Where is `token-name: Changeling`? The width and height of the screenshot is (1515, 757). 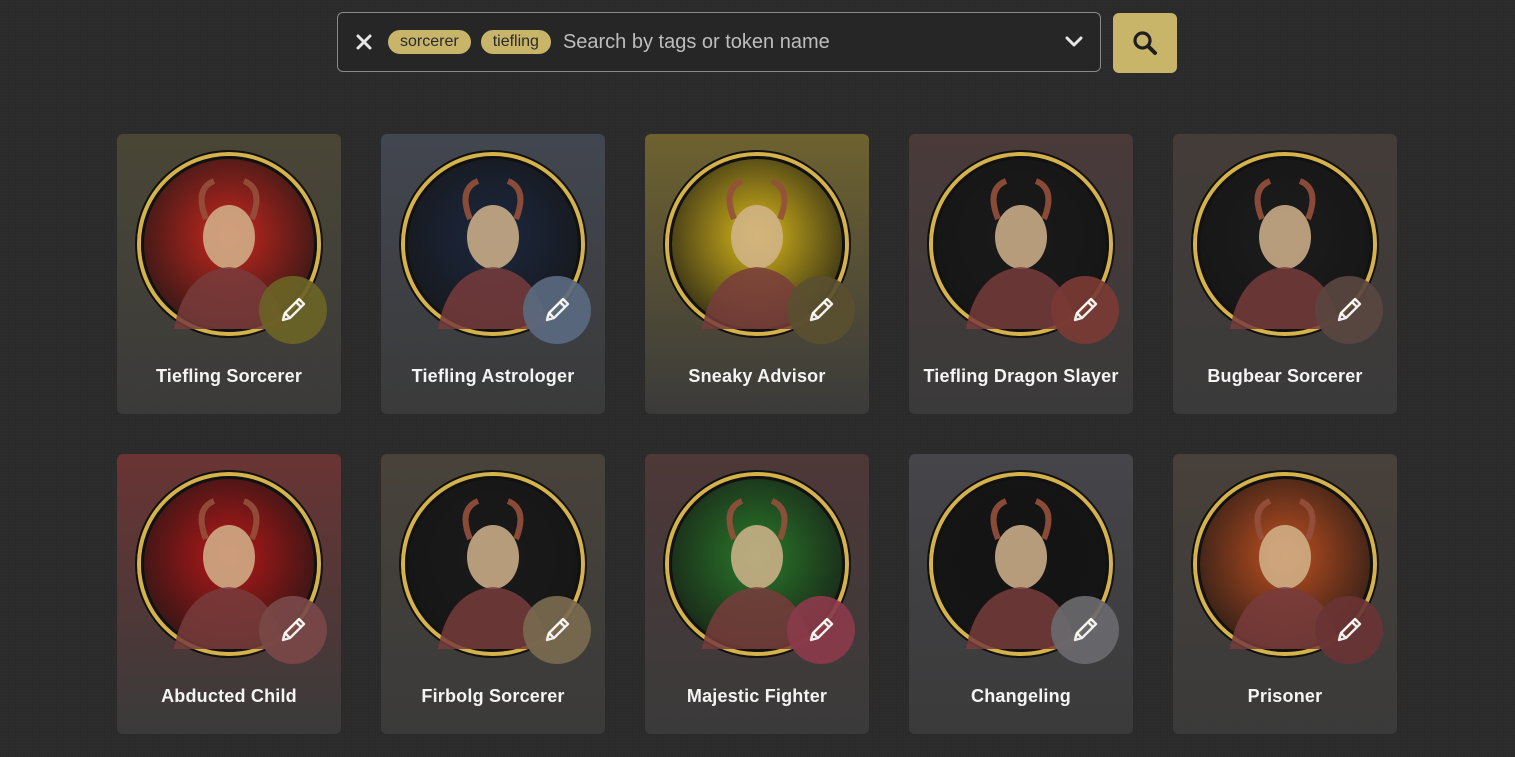 token-name: Changeling is located at coordinates (1021, 696).